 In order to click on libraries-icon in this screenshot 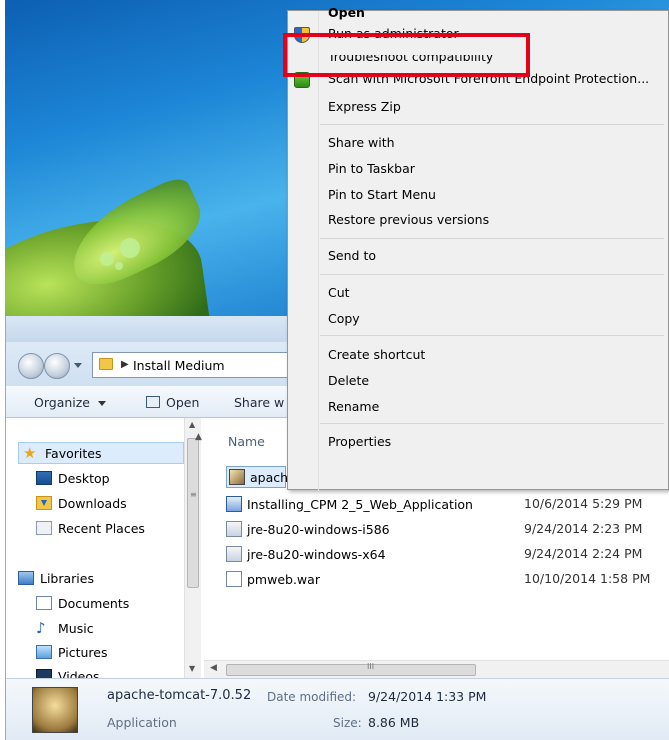, I will do `click(26, 578)`.